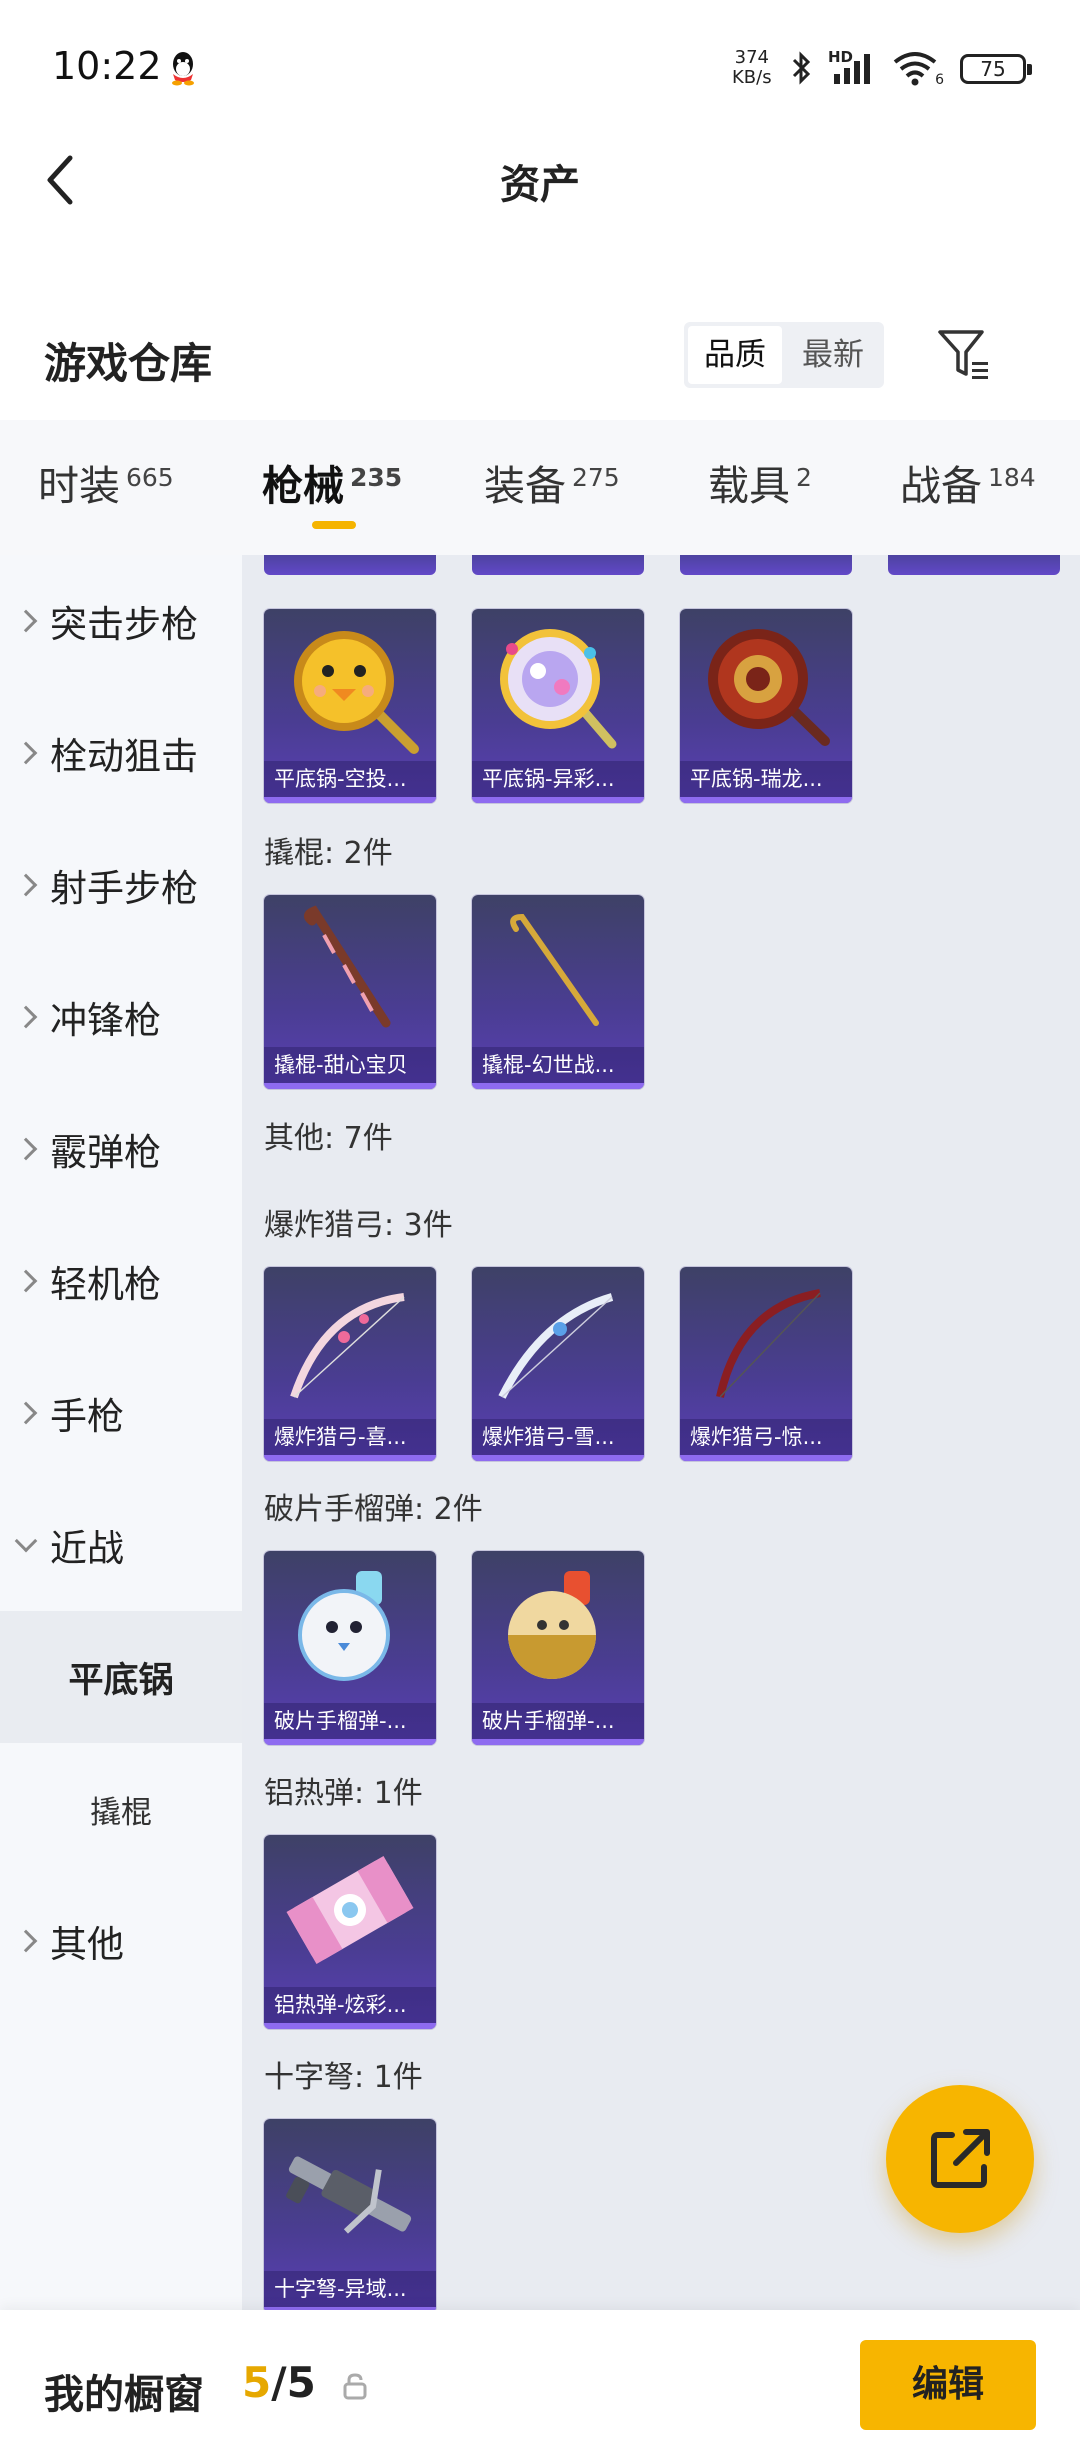 The width and height of the screenshot is (1080, 2460). I want to click on tab-label: 载具, so click(749, 486).